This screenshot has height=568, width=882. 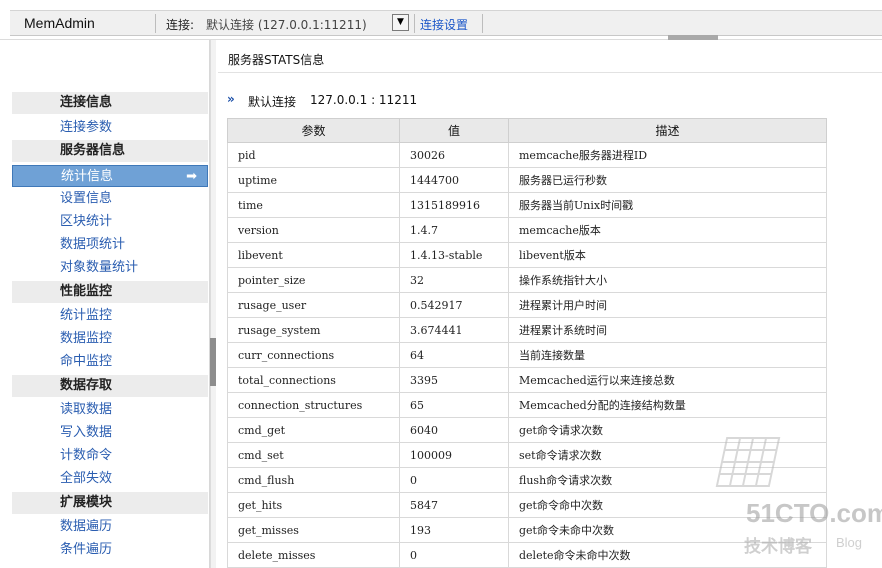 What do you see at coordinates (313, 555) in the screenshot?
I see `param-cell: delete_misses` at bounding box center [313, 555].